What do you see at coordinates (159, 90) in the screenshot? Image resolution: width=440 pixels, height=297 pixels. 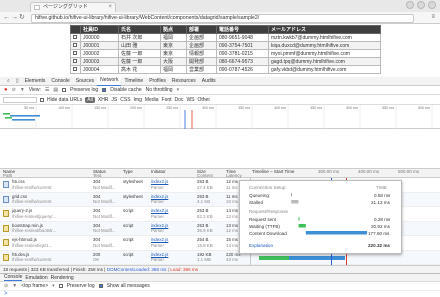 I see `throttle-select: No throttling` at bounding box center [159, 90].